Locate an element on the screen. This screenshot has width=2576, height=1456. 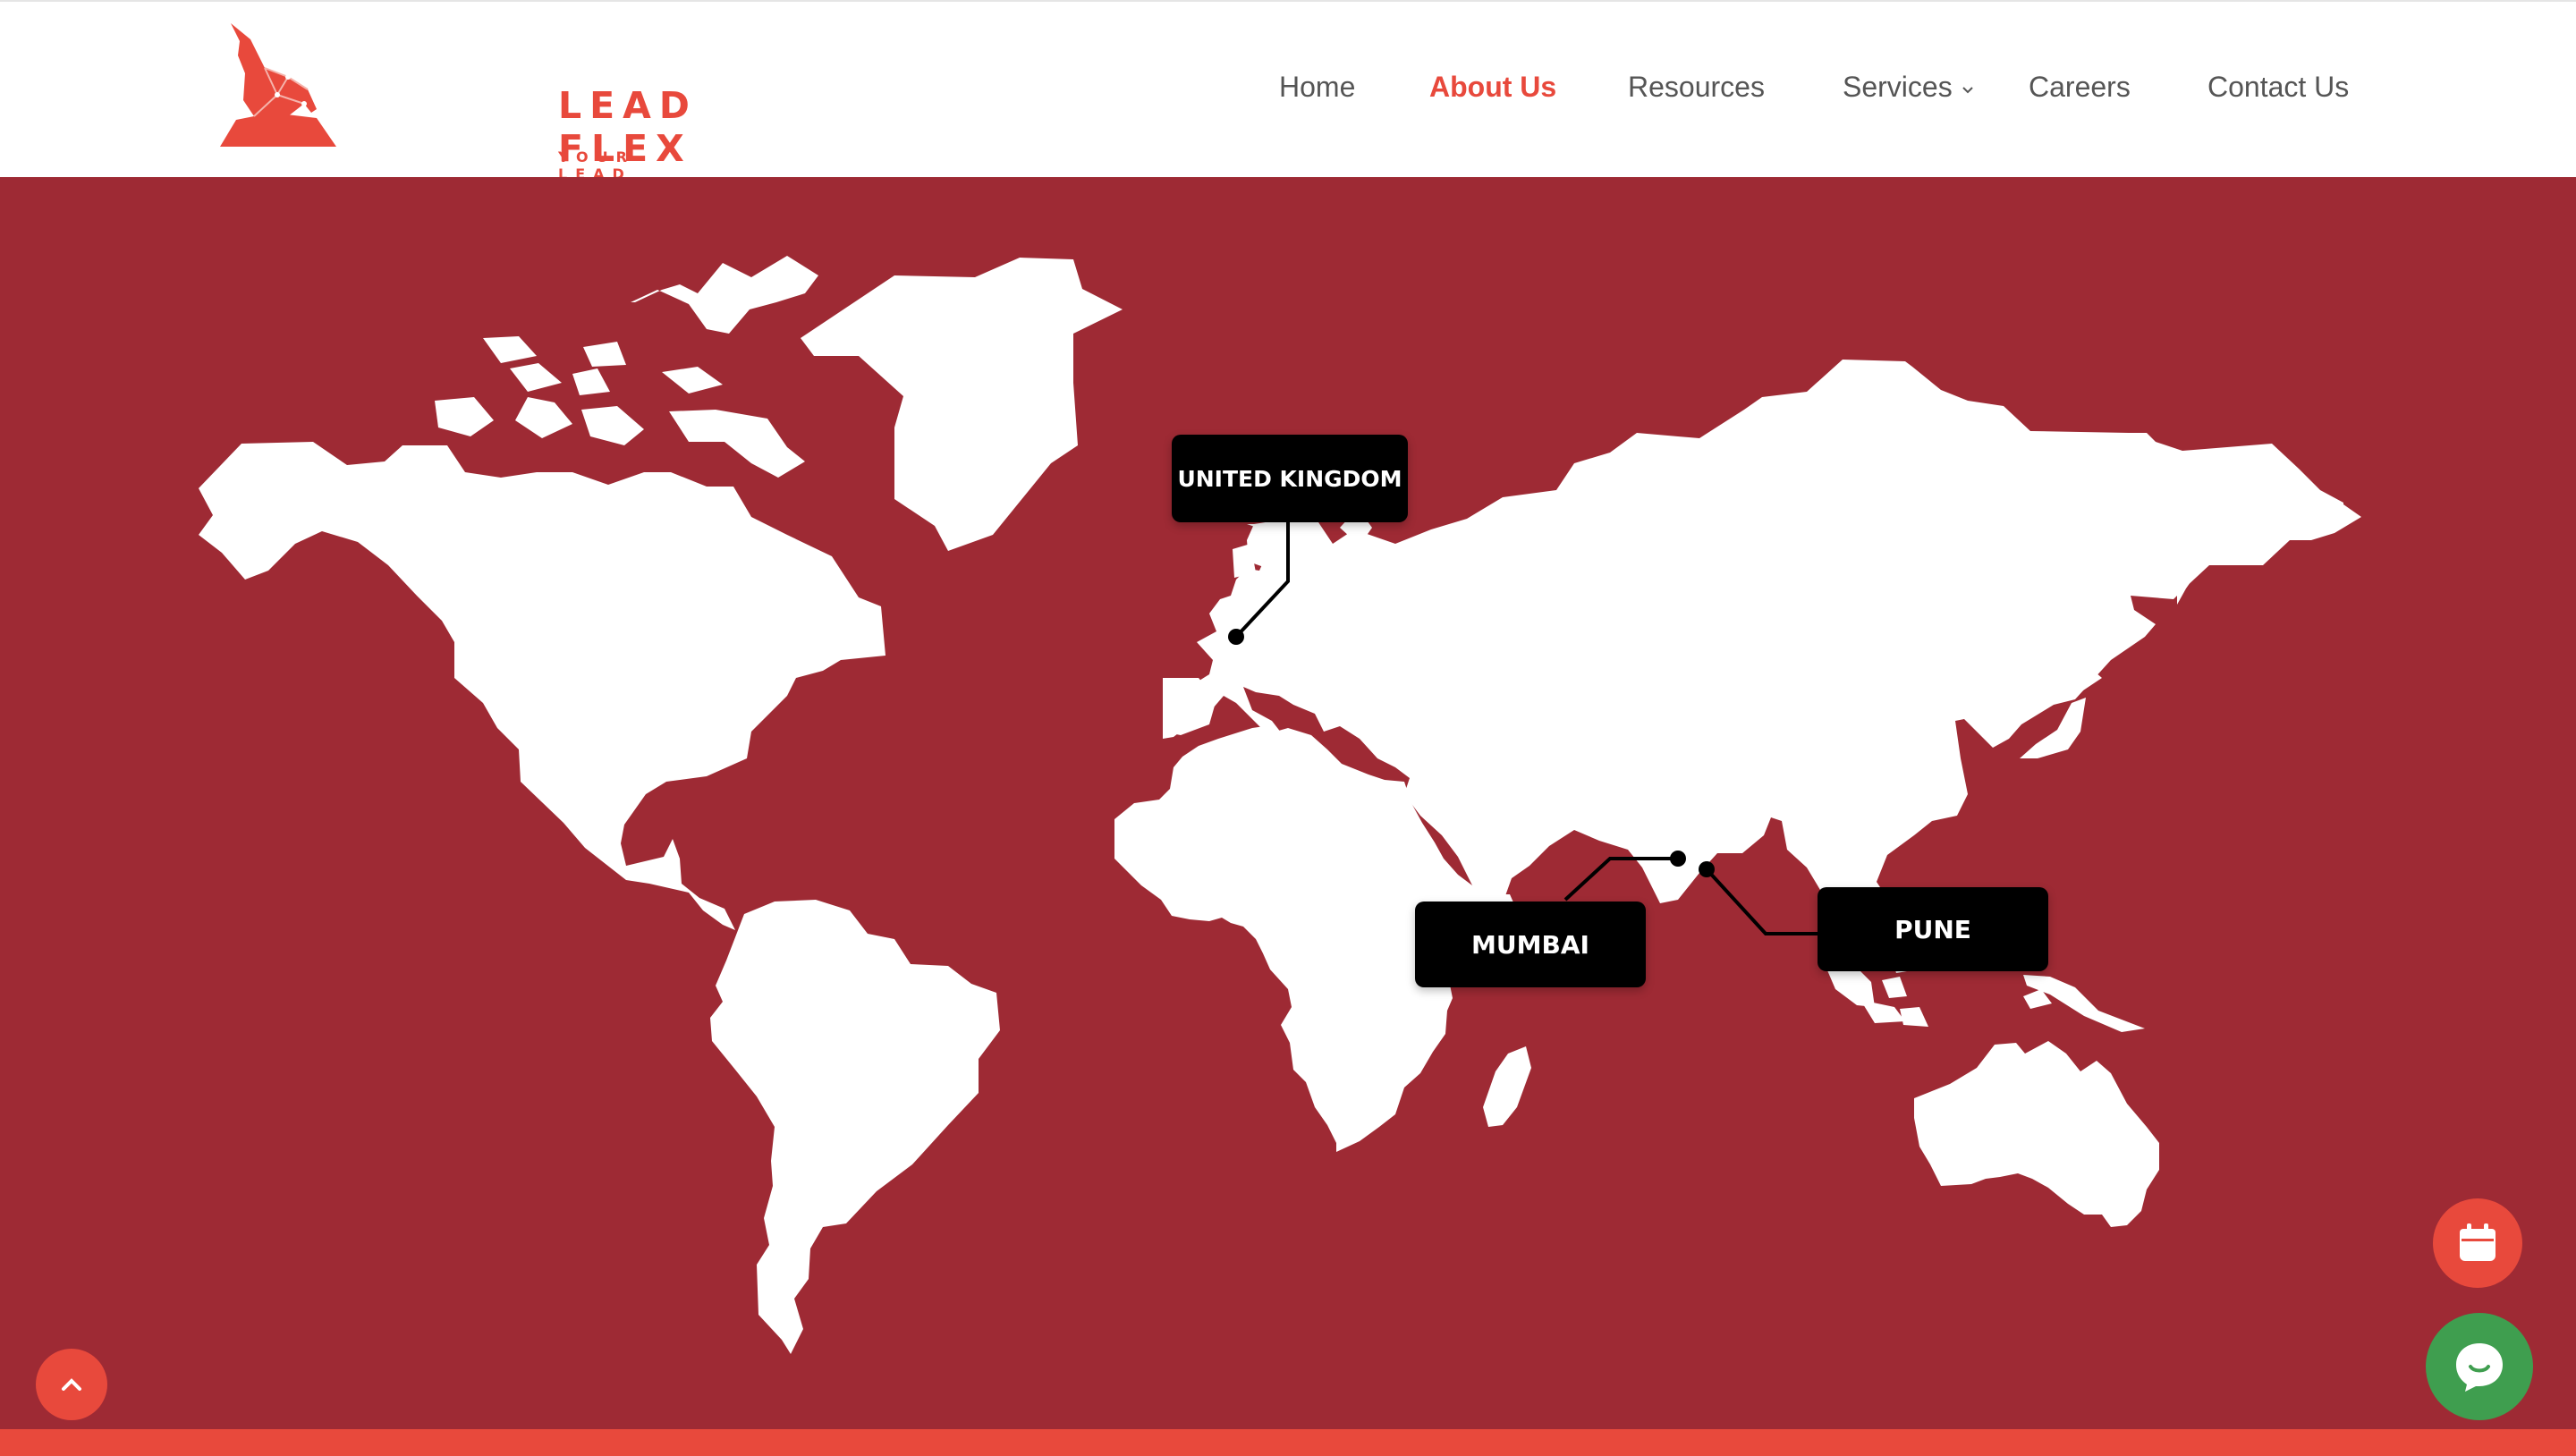
nav-contact-us: Contact Us is located at coordinates (2278, 86).